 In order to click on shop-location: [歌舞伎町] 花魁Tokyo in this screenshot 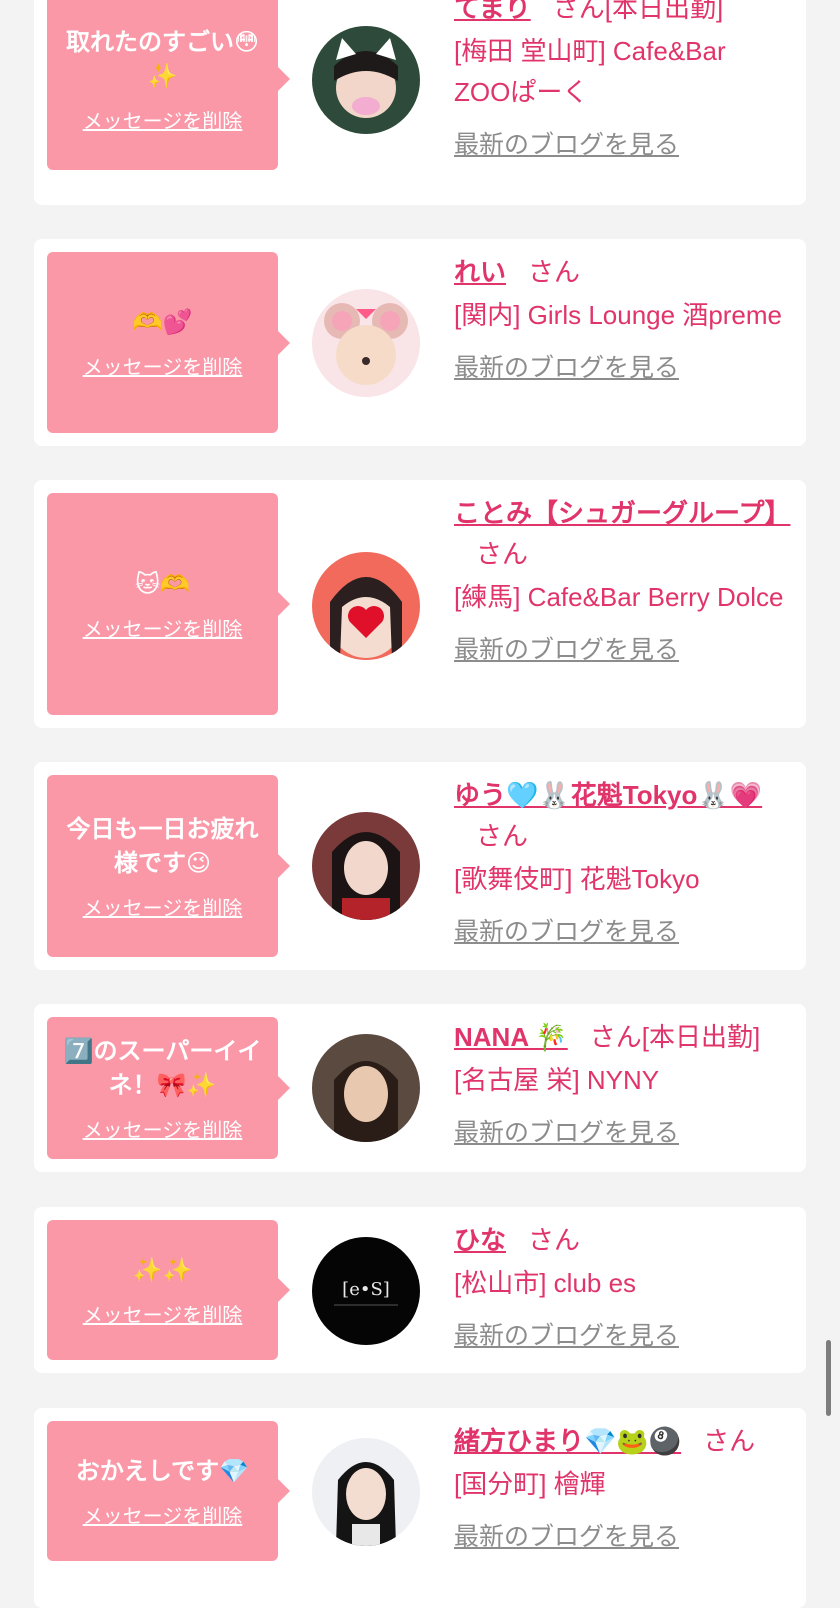, I will do `click(577, 879)`.